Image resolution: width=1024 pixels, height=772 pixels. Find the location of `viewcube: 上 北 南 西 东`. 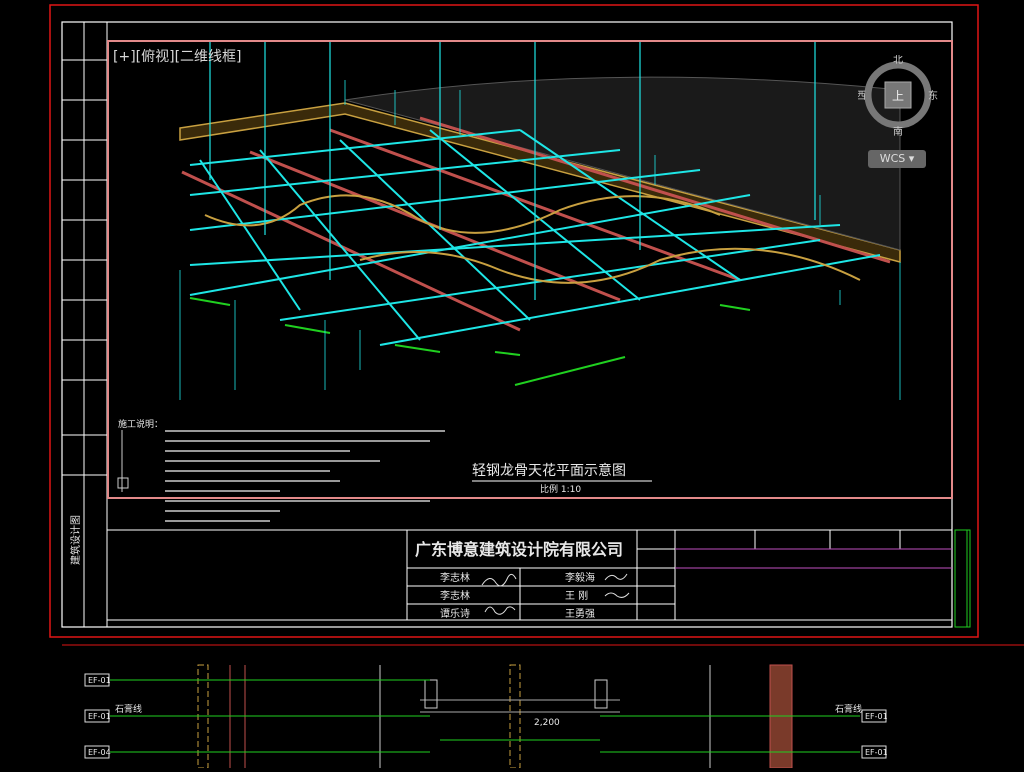

viewcube: 上 北 南 西 东 is located at coordinates (897, 102).